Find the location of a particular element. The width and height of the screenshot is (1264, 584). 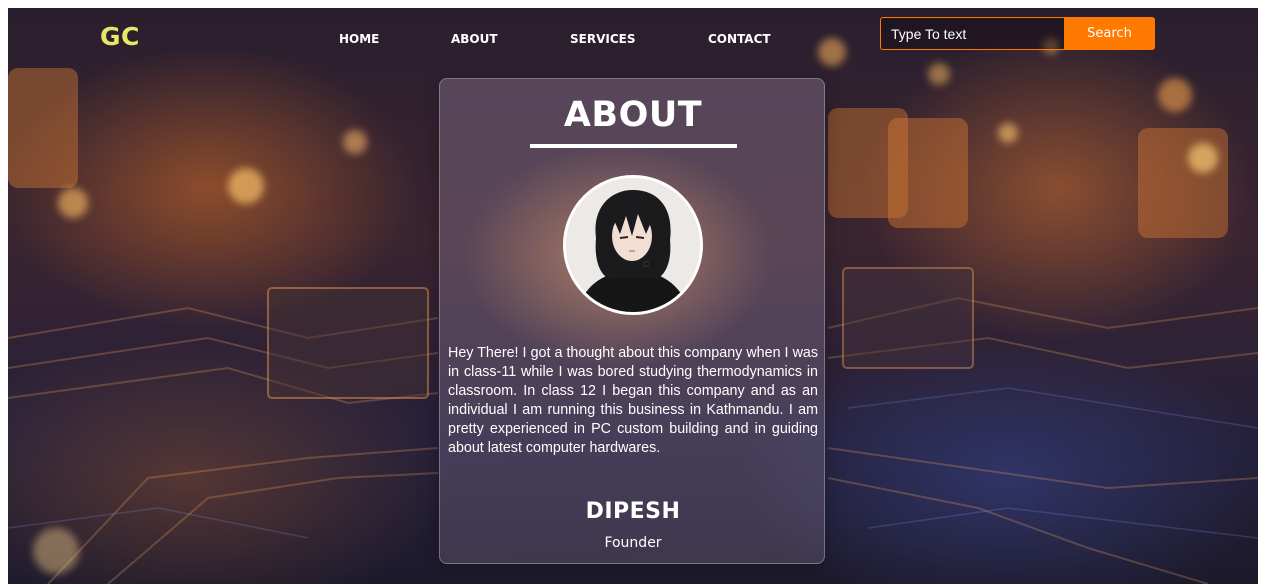

nav-item-contact: CONTACT is located at coordinates (739, 39).